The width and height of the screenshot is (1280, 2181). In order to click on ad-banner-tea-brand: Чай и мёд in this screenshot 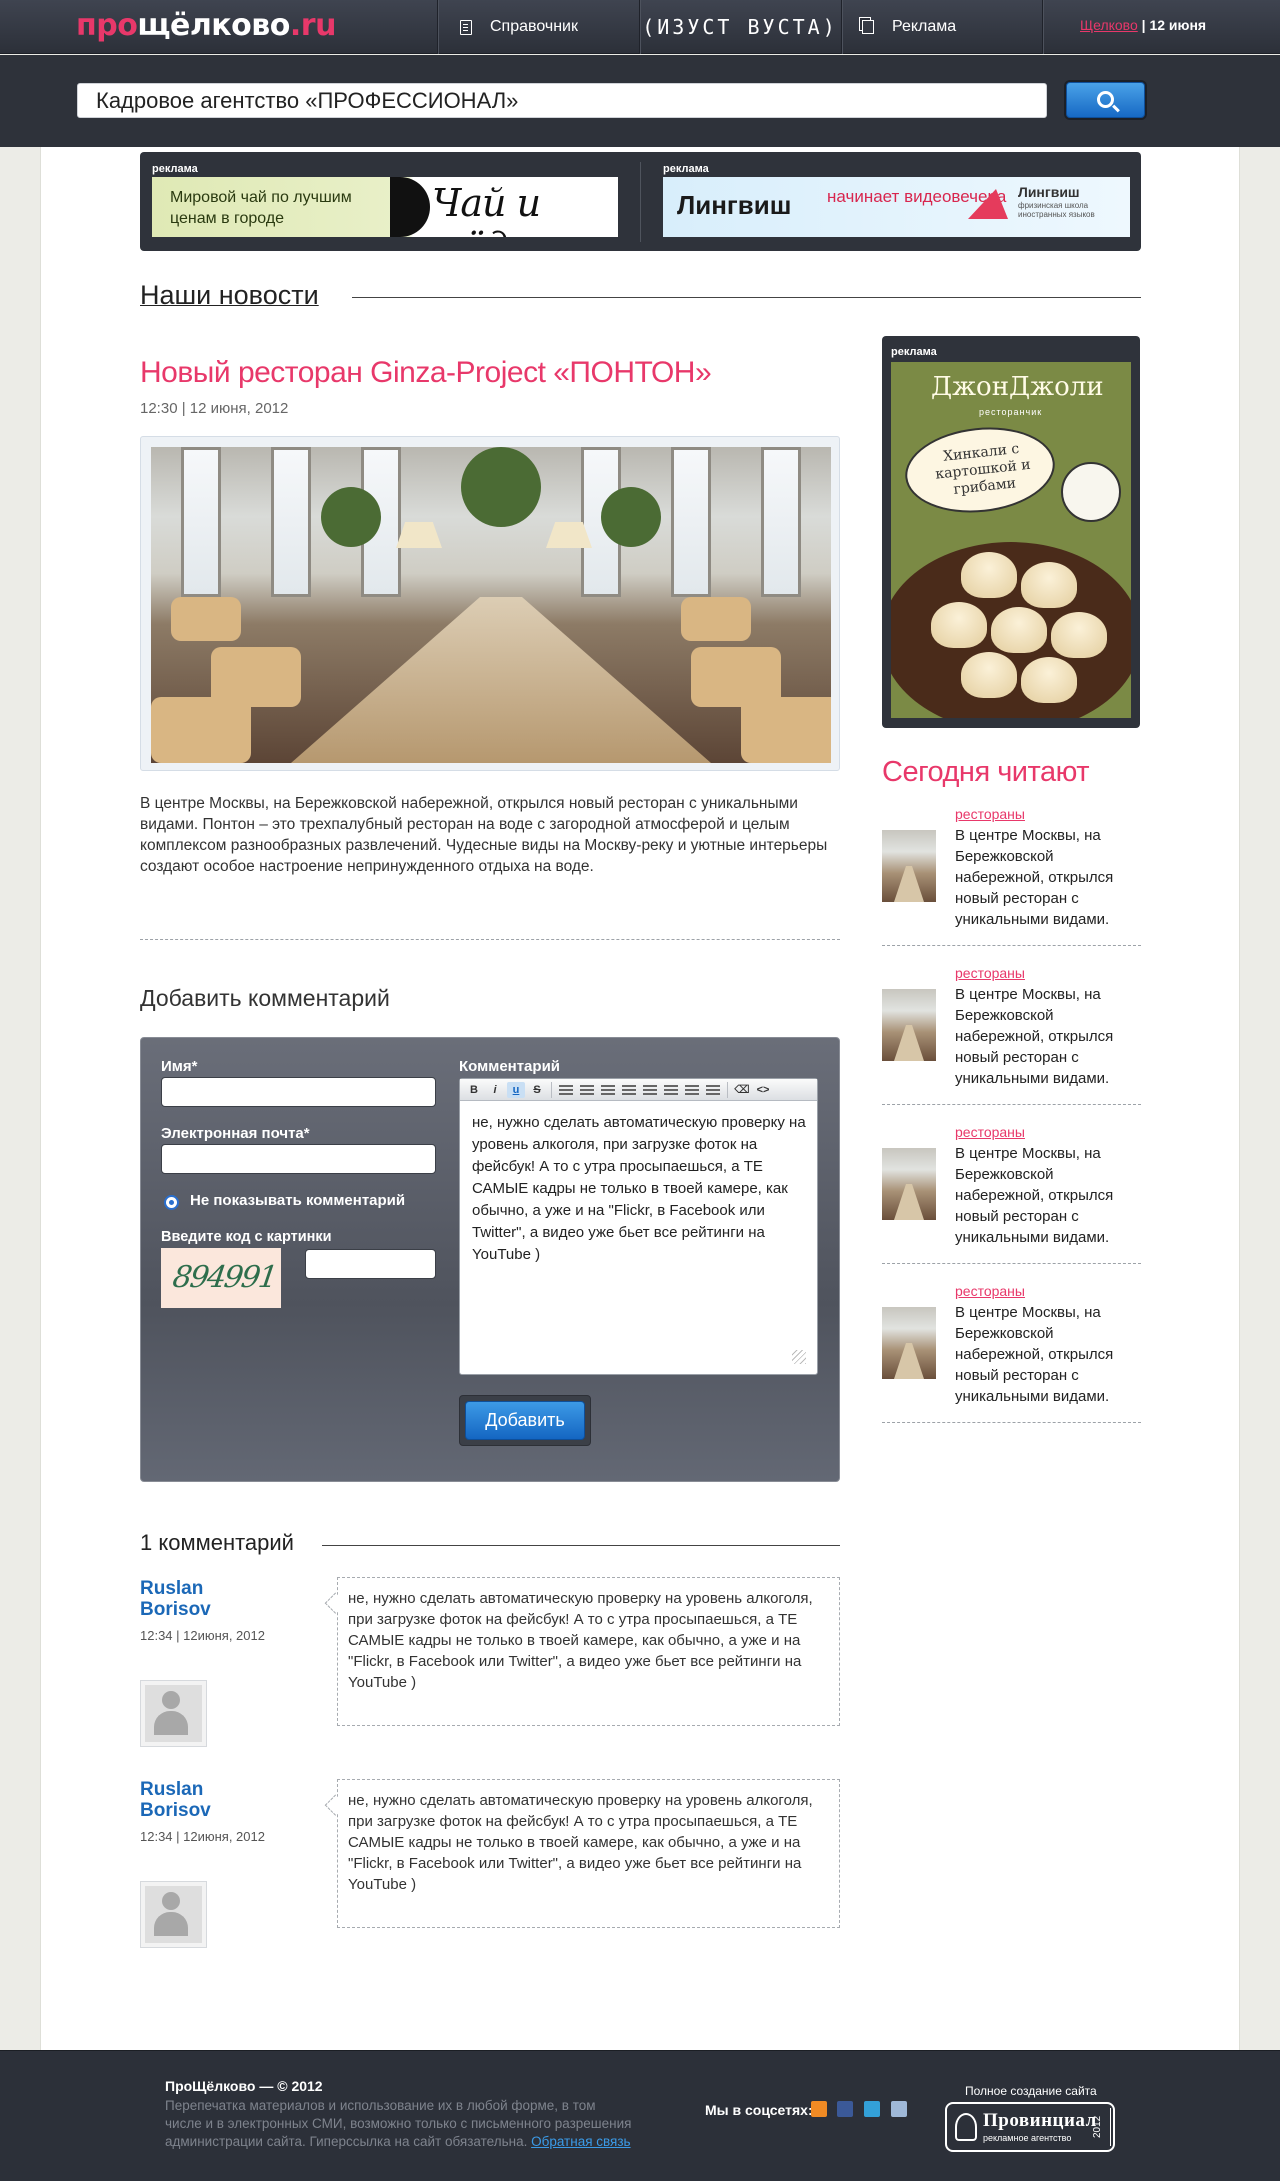, I will do `click(486, 209)`.